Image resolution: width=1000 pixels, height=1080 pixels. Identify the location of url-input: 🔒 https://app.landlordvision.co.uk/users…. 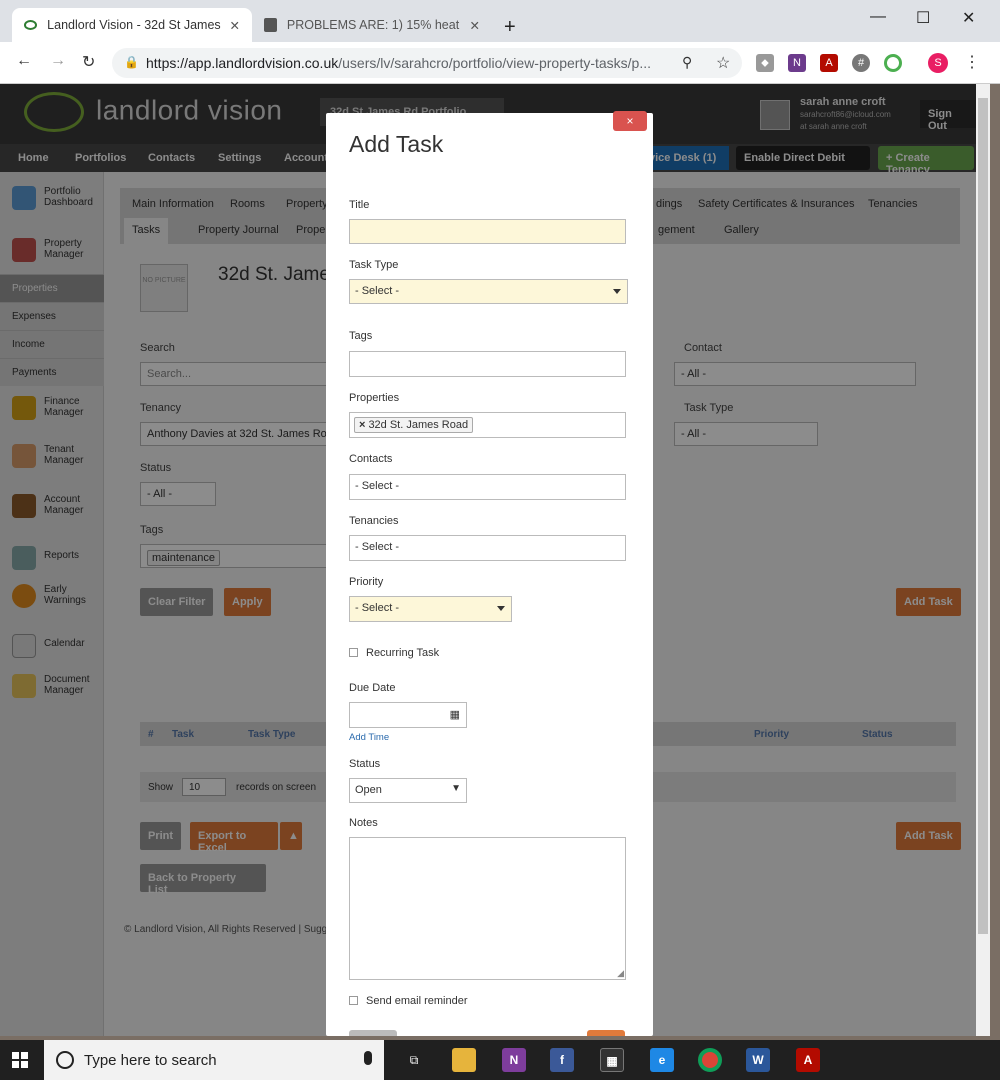
(427, 63).